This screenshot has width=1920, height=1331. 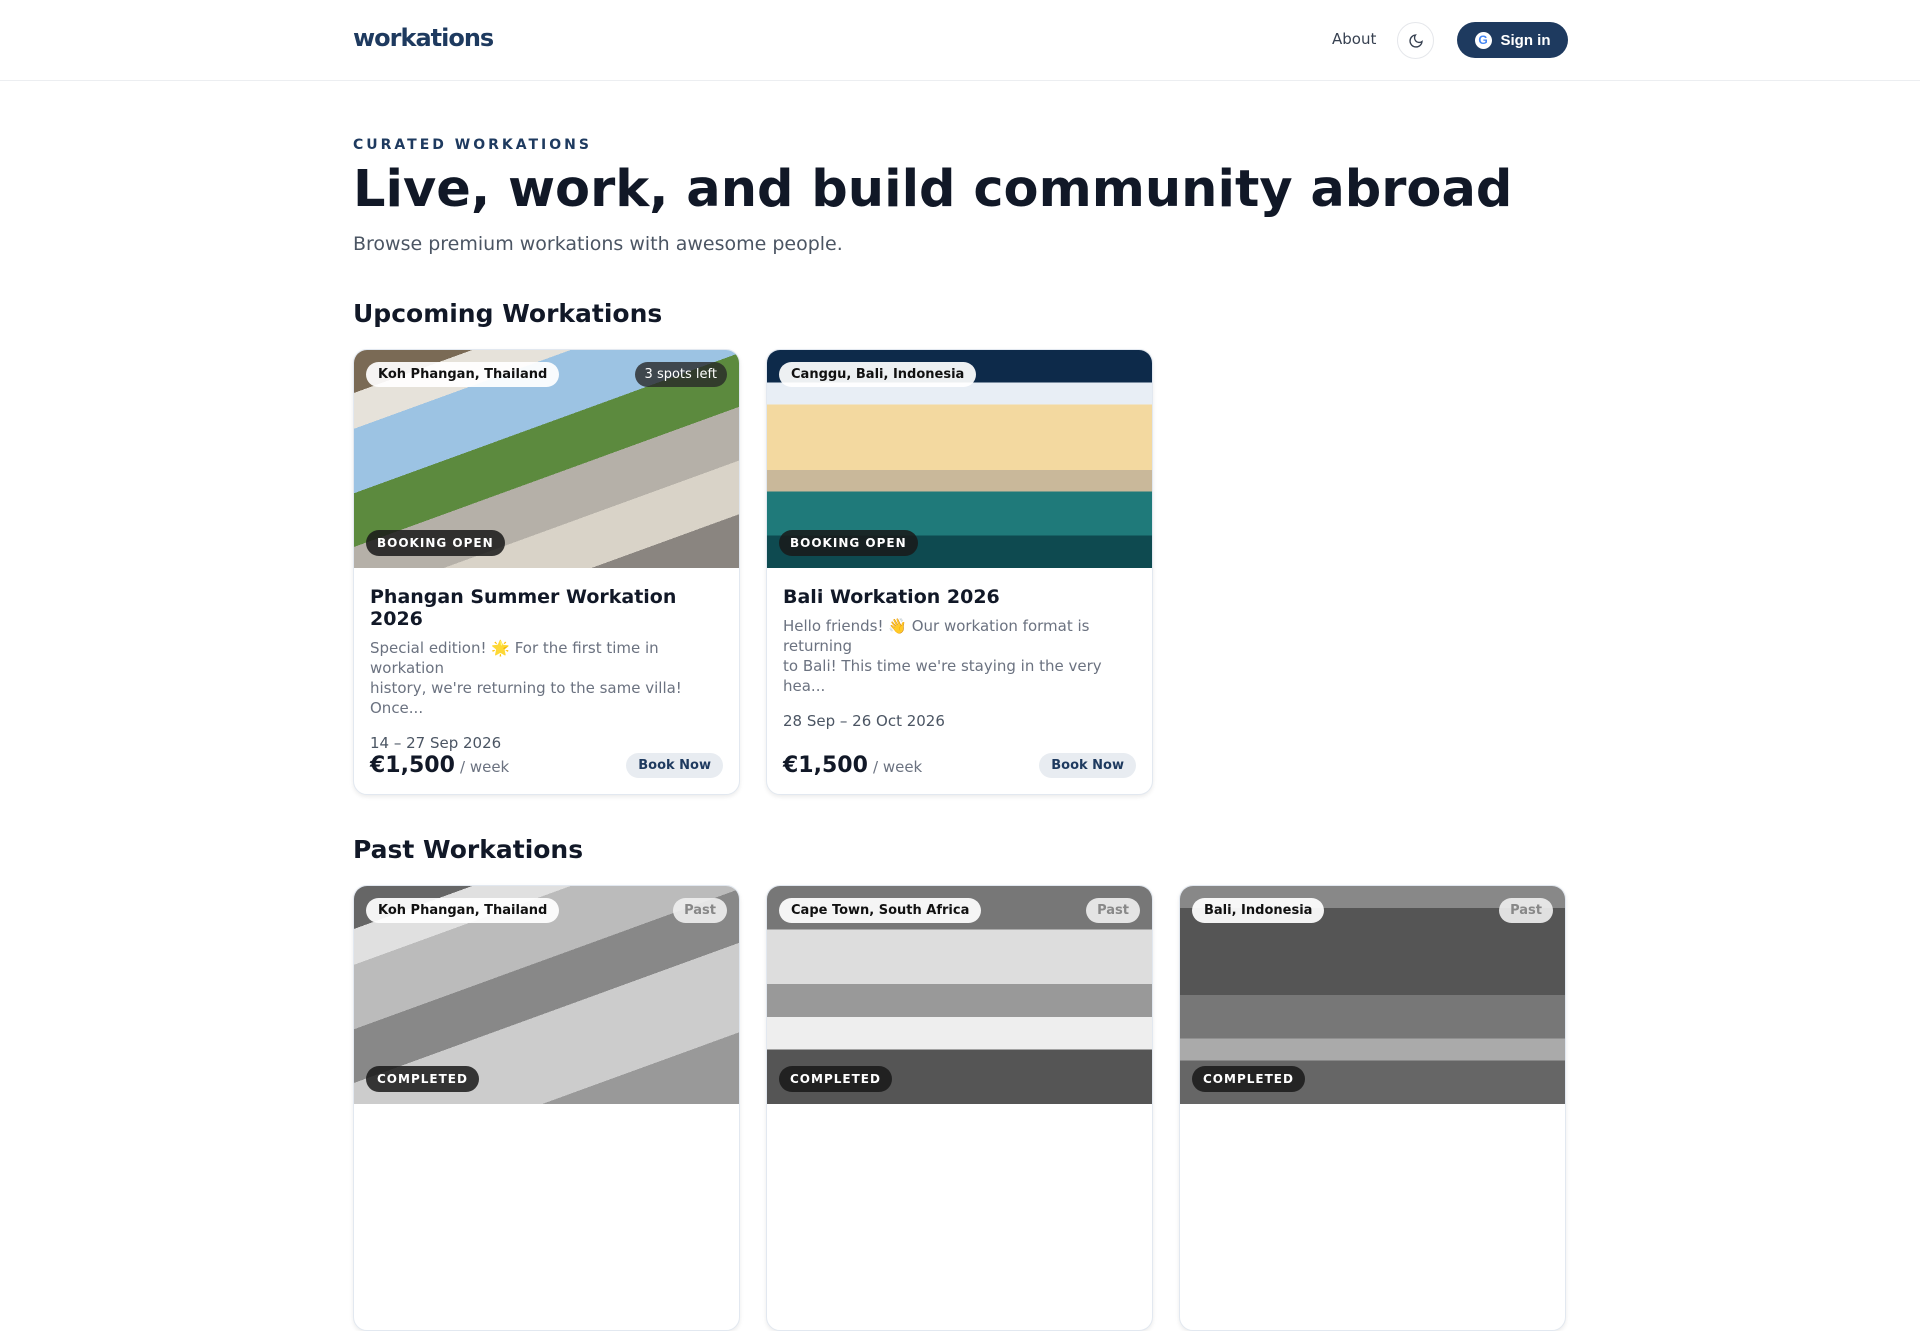 What do you see at coordinates (468, 849) in the screenshot?
I see `past-heading: Past Workations` at bounding box center [468, 849].